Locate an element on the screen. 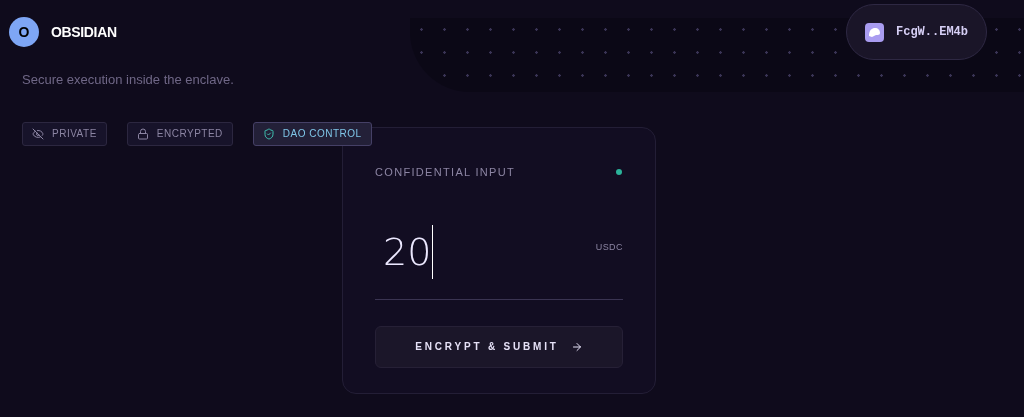  logo-icon: O is located at coordinates (24, 32).